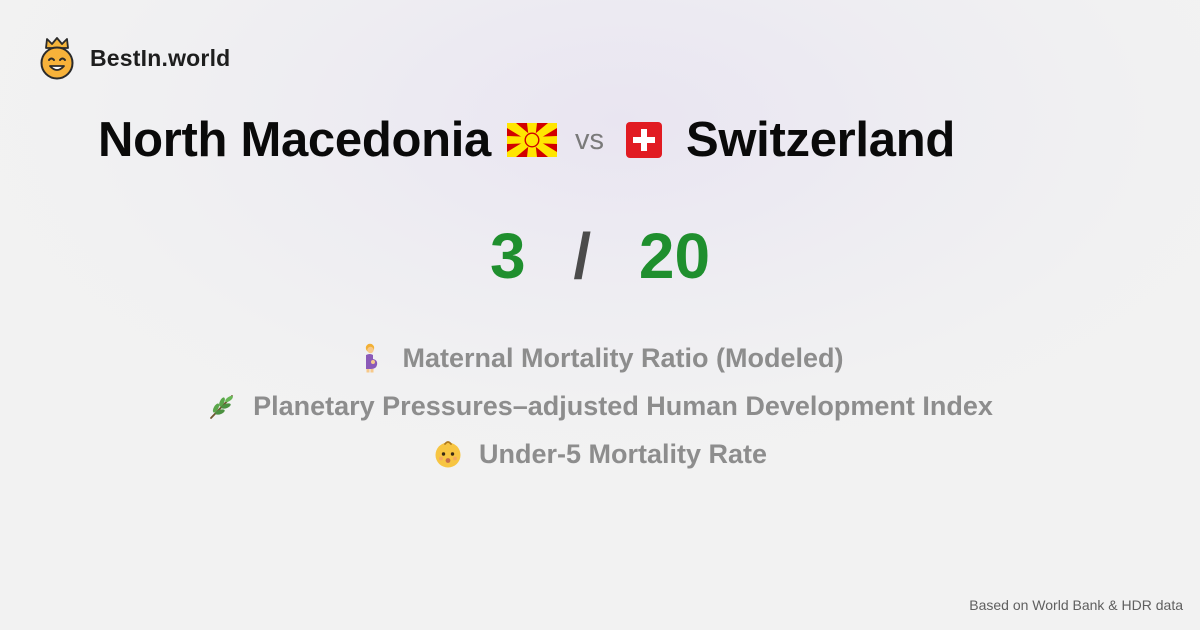  What do you see at coordinates (531, 140) in the screenshot?
I see `north-macedonia-flag-icon` at bounding box center [531, 140].